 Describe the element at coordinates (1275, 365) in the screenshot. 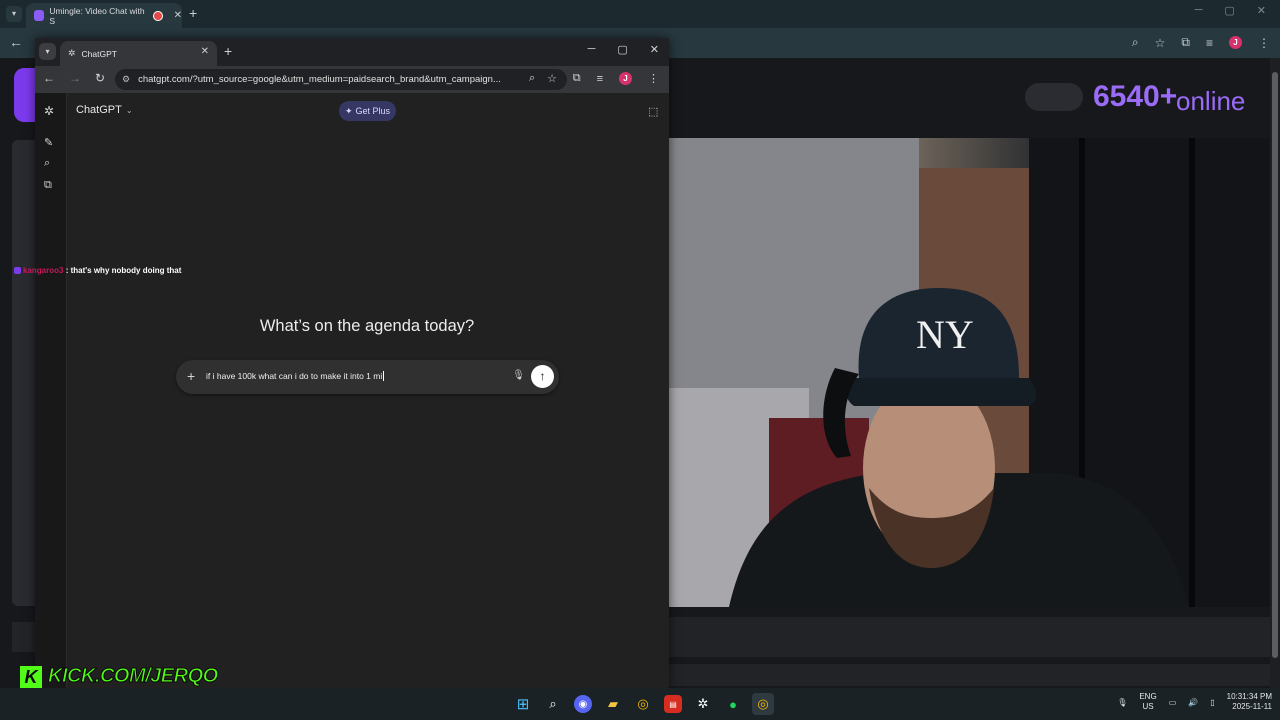

I see `scrollbar-thumb` at that location.